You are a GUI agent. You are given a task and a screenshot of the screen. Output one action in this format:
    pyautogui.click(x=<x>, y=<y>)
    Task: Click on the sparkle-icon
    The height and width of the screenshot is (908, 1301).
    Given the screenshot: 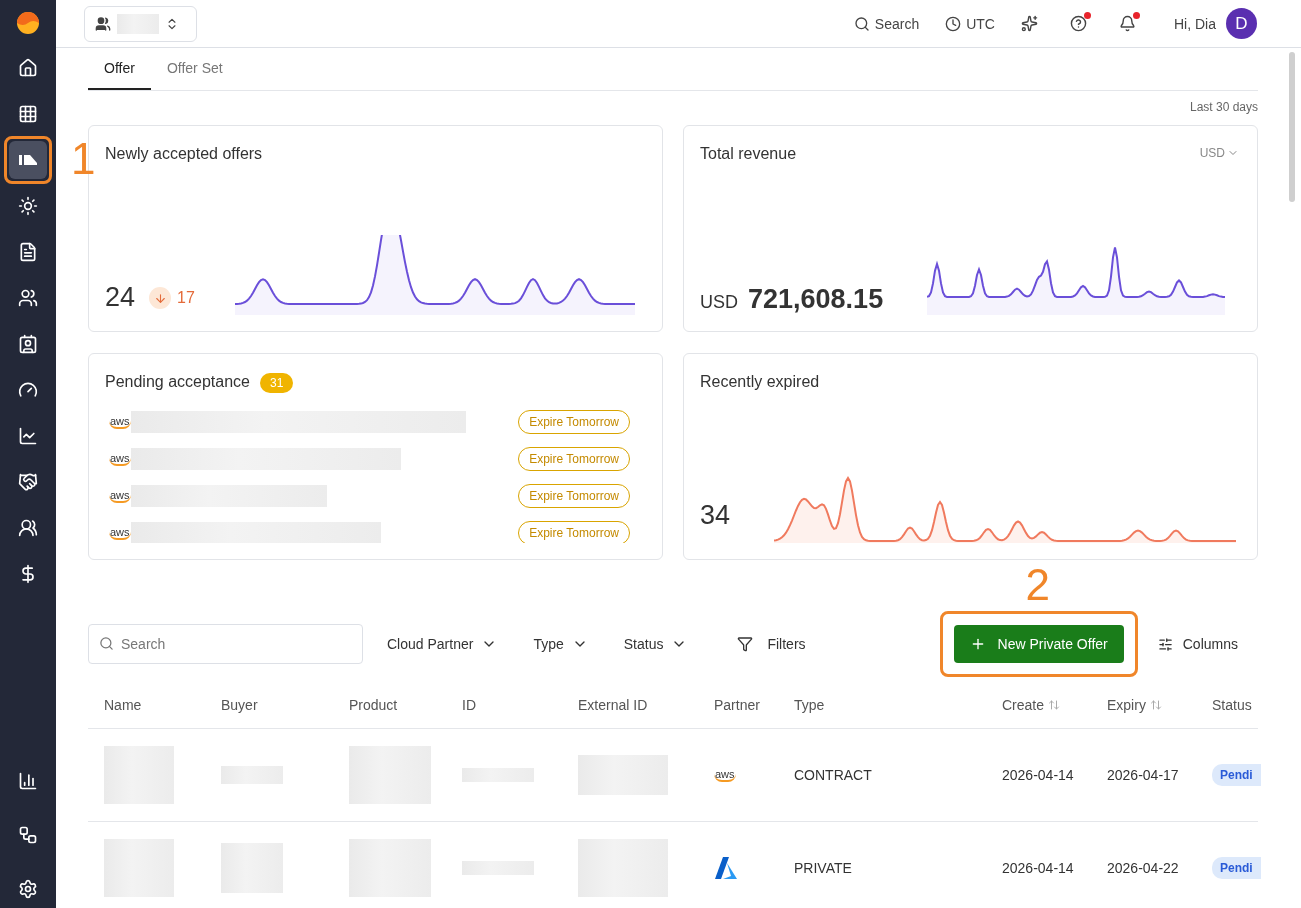 What is the action you would take?
    pyautogui.click(x=1029, y=23)
    